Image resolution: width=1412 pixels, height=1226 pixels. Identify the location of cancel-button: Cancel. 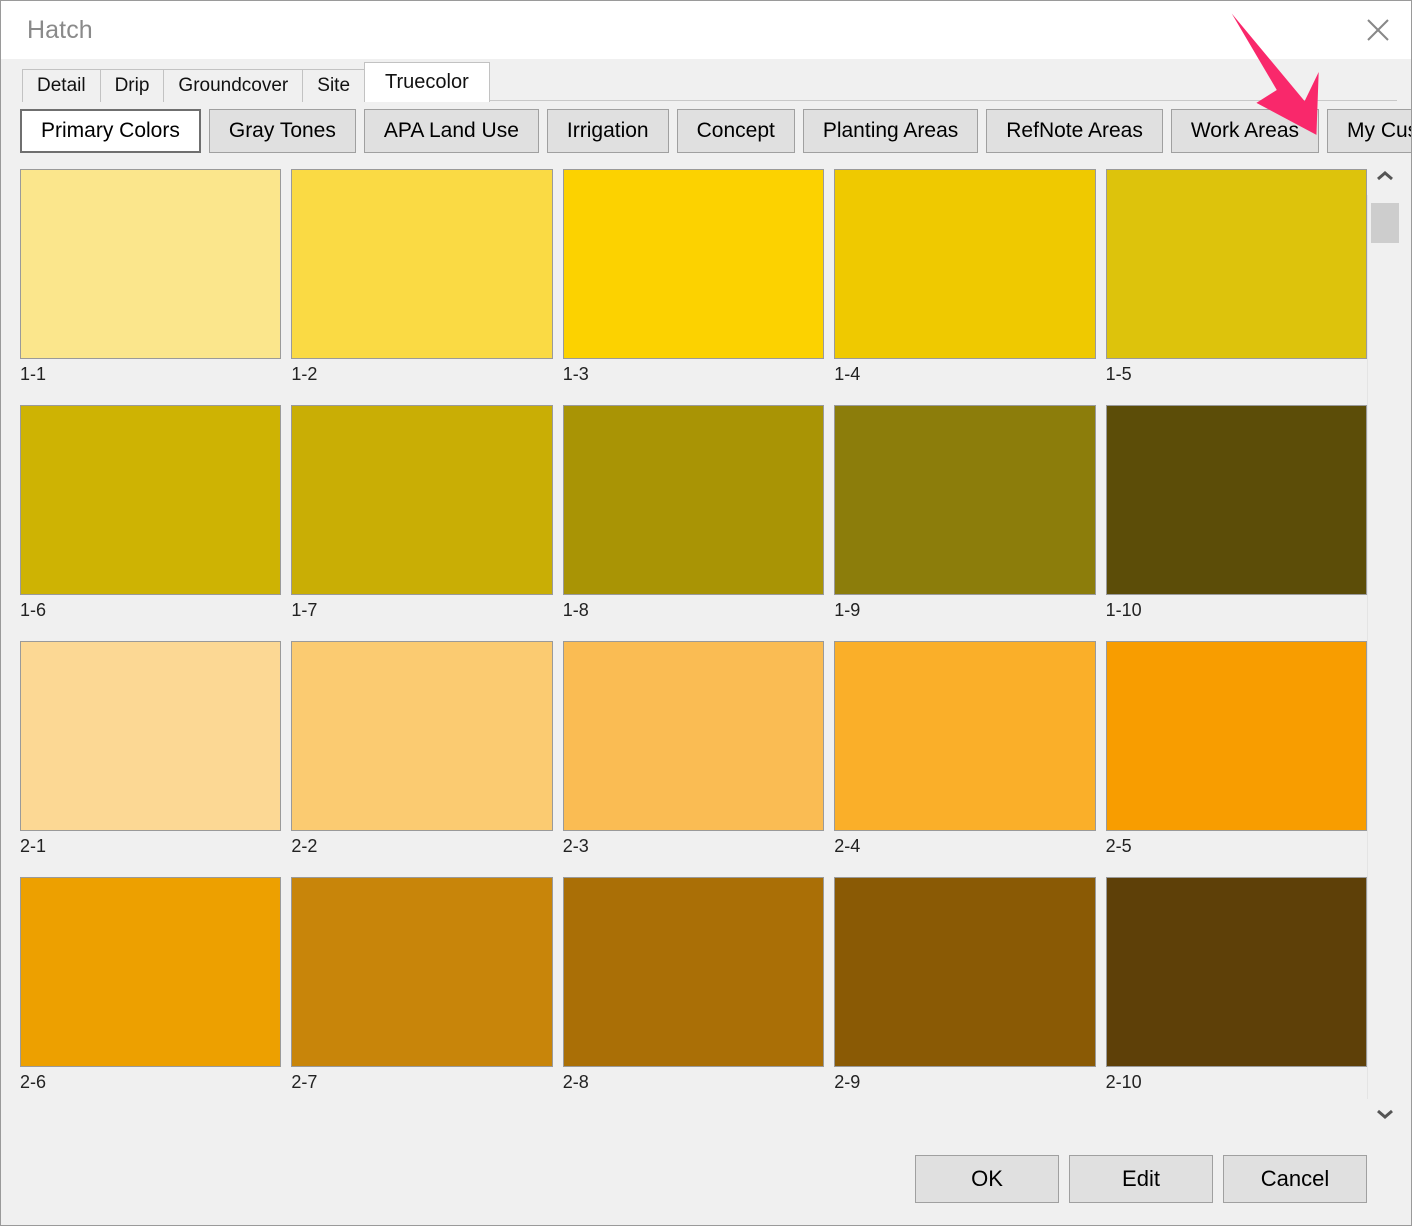
(1295, 1179).